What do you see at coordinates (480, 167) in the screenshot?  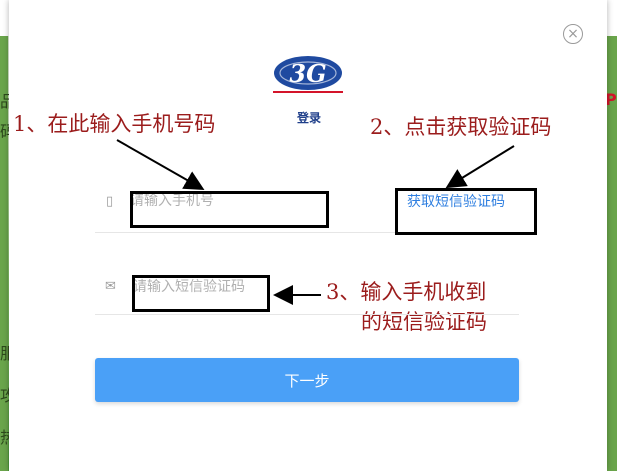 I see `arrow-step2` at bounding box center [480, 167].